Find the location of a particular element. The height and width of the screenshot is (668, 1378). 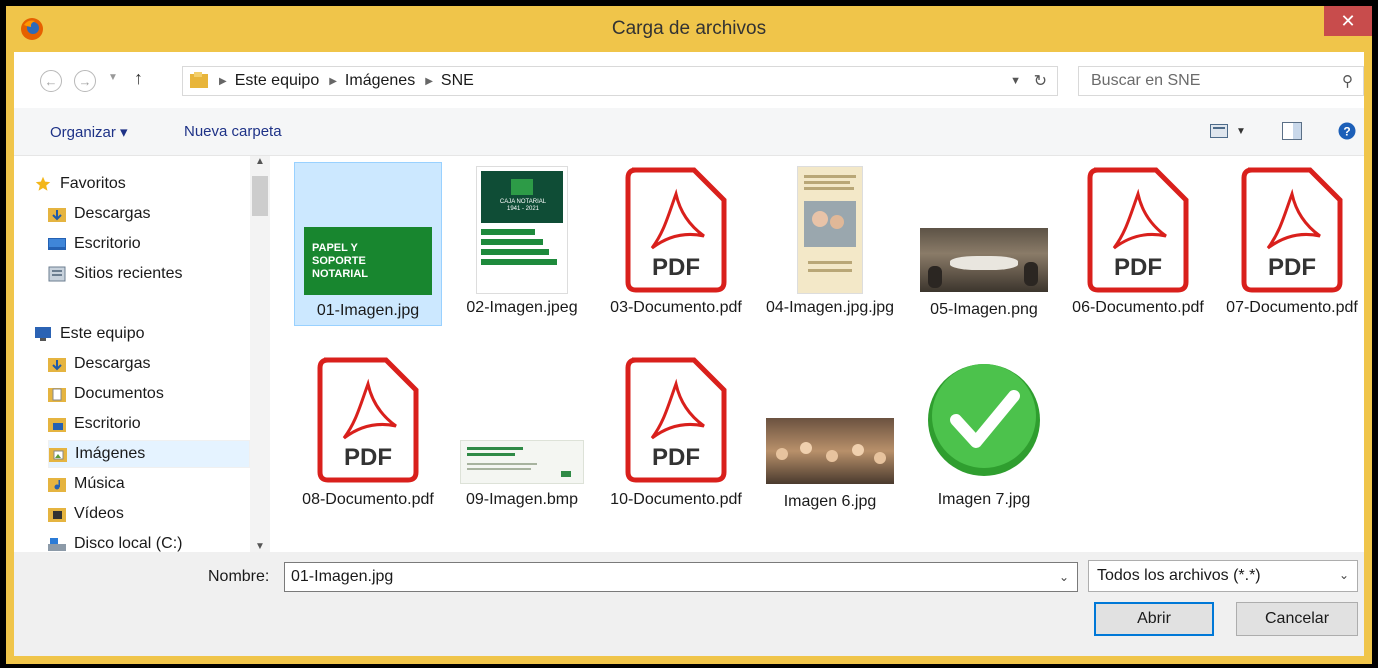

nav-este-equipo: Este equipo is located at coordinates (135, 334).